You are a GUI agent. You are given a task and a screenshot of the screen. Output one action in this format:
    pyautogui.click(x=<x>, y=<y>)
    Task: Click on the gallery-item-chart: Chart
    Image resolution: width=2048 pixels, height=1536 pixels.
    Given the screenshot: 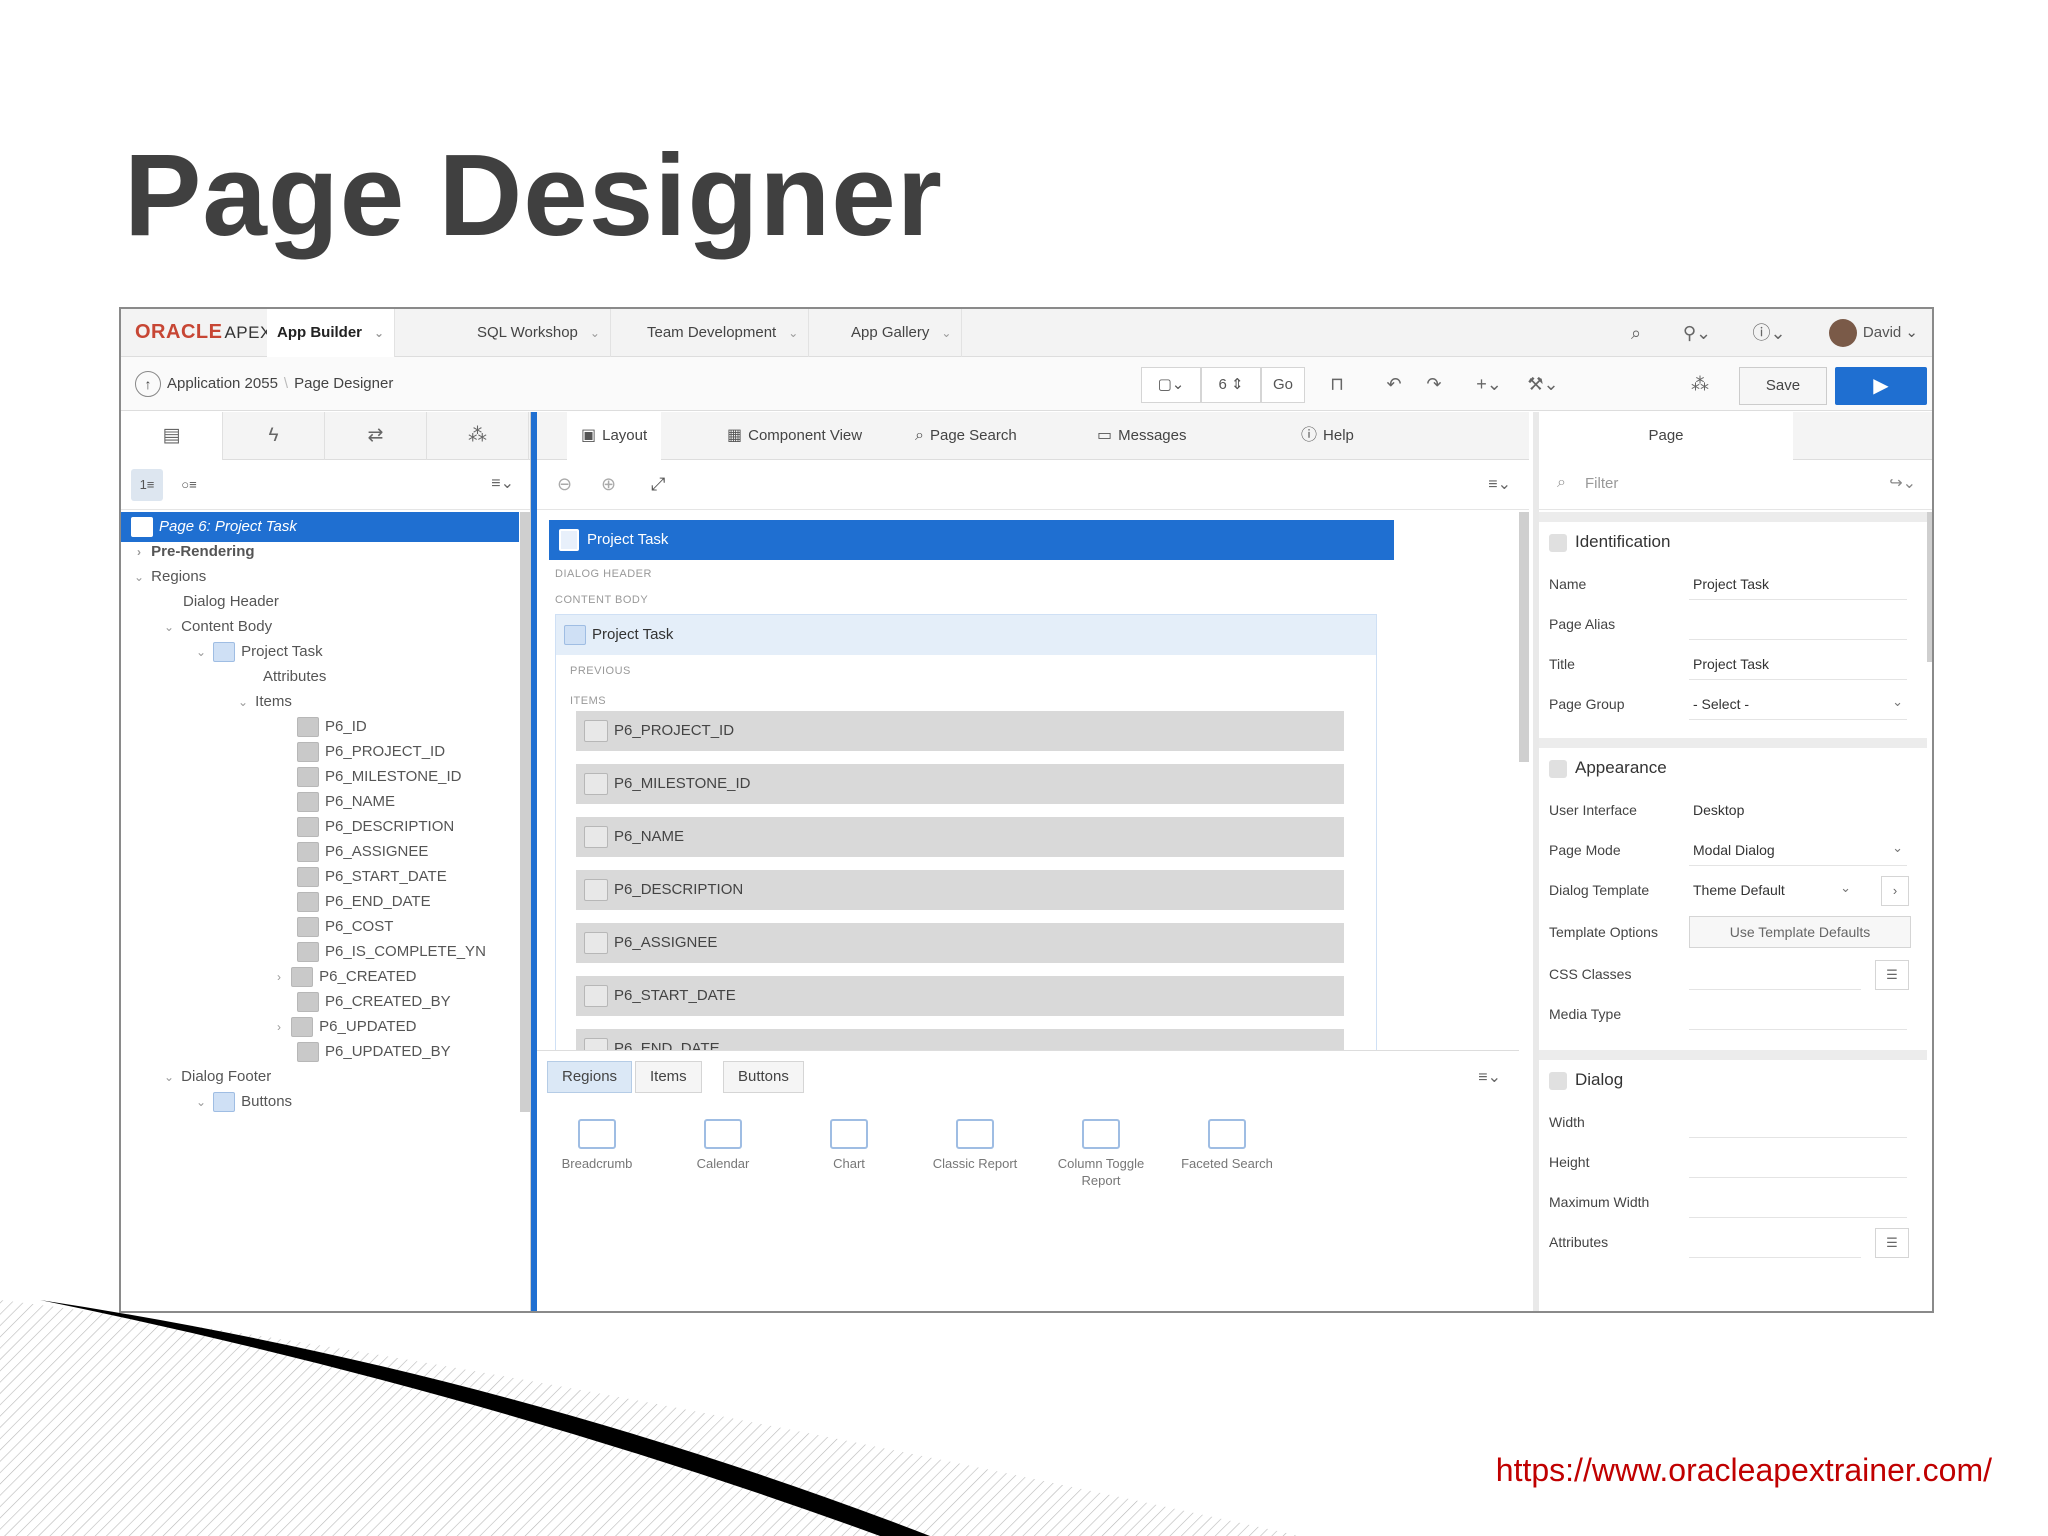 What is the action you would take?
    pyautogui.click(x=849, y=1145)
    